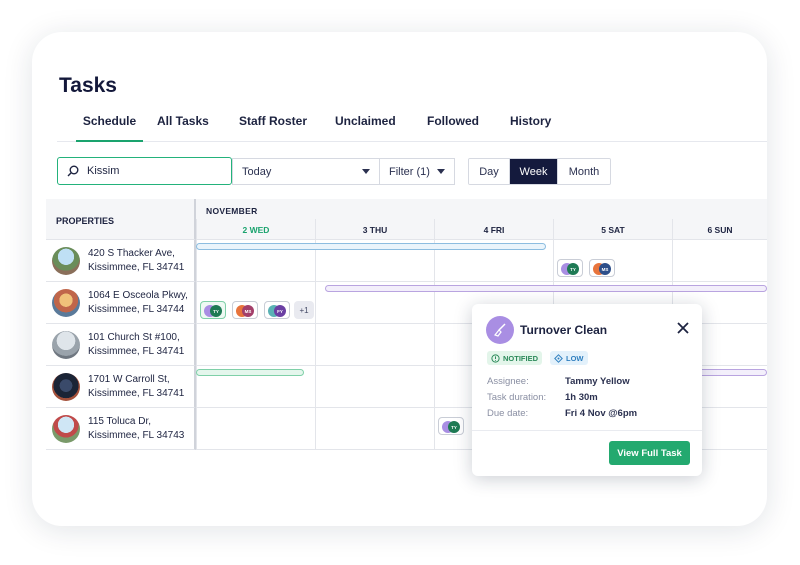  I want to click on tab-history: History, so click(530, 127).